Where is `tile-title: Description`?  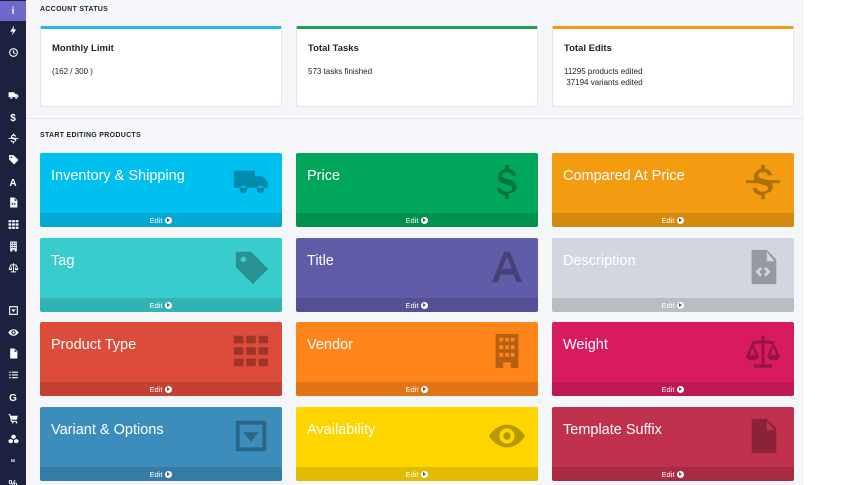 tile-title: Description is located at coordinates (599, 261).